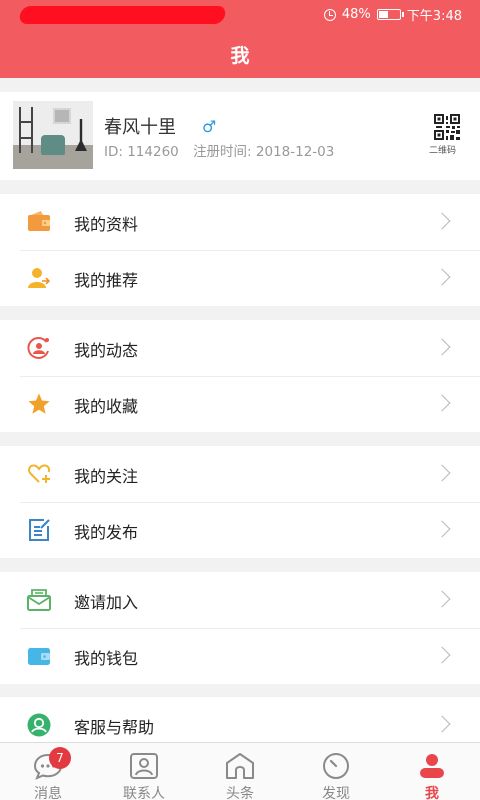  I want to click on bottom-tab-bar: 7 消息 联系人 头条 发现 我, so click(240, 771).